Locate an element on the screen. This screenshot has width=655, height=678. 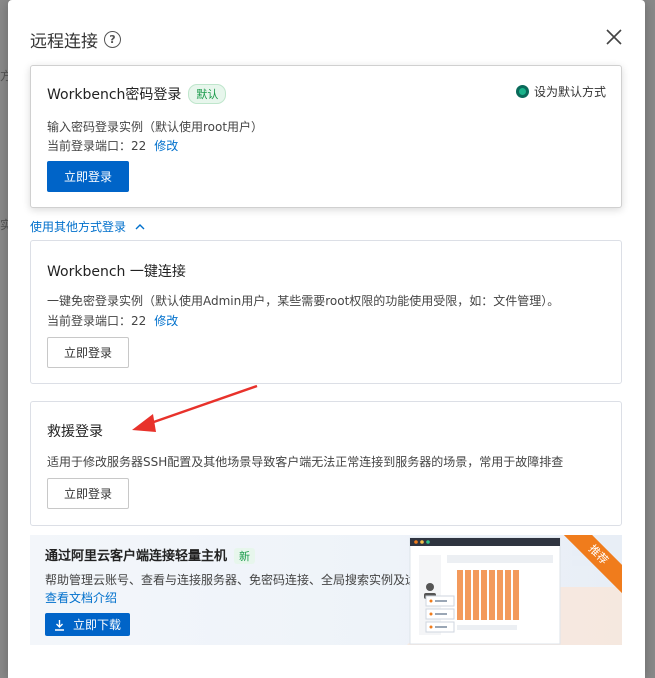
other-methods-toggle: 使用其他方式登录 is located at coordinates (87, 226).